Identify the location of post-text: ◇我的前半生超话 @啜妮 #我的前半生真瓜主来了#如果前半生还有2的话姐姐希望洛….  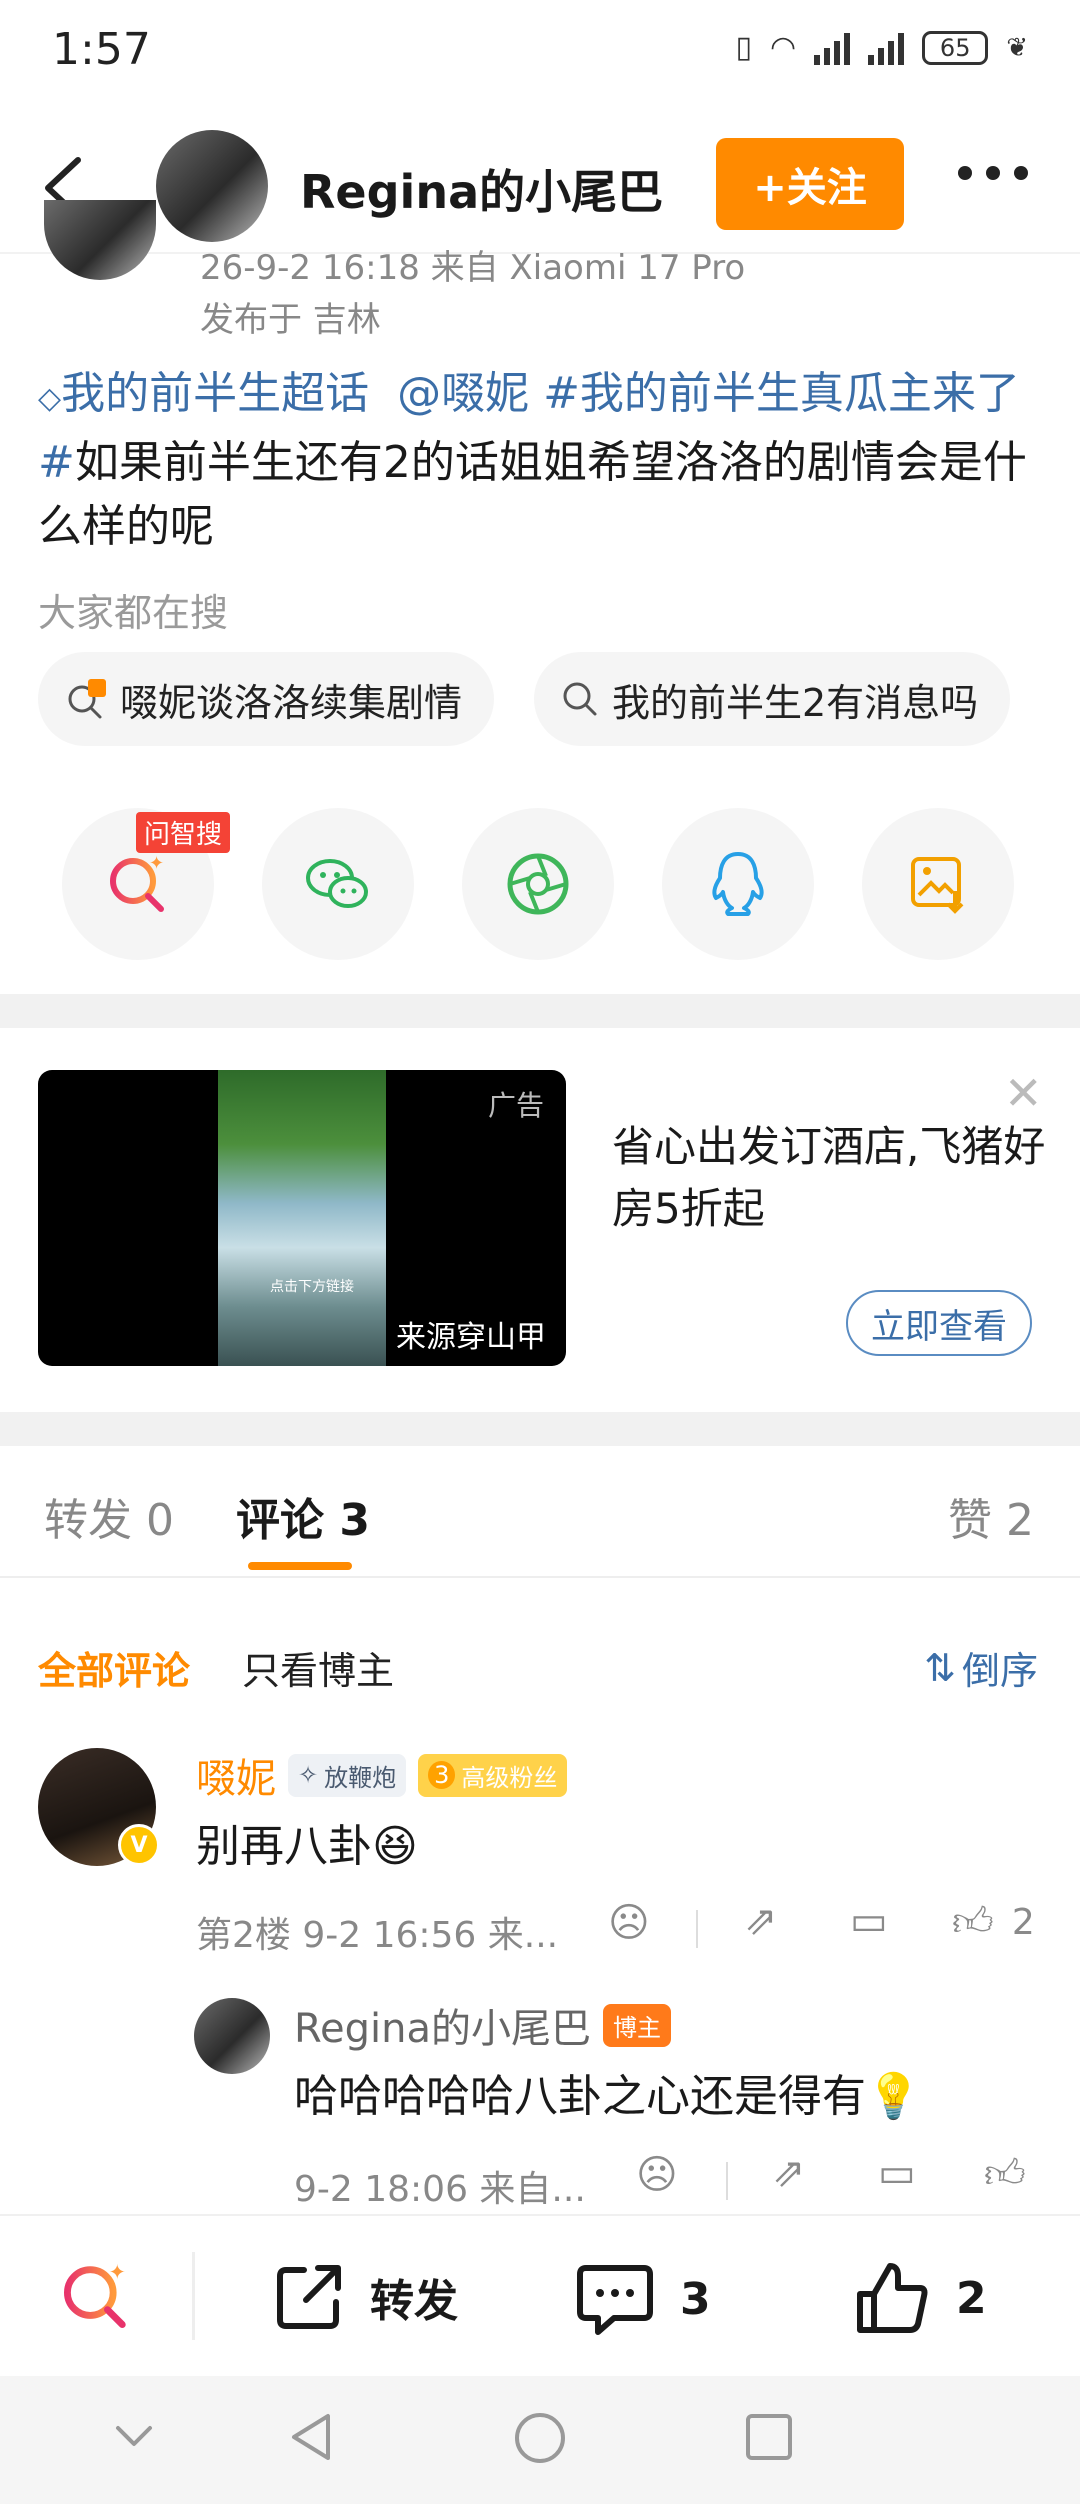
(543, 460).